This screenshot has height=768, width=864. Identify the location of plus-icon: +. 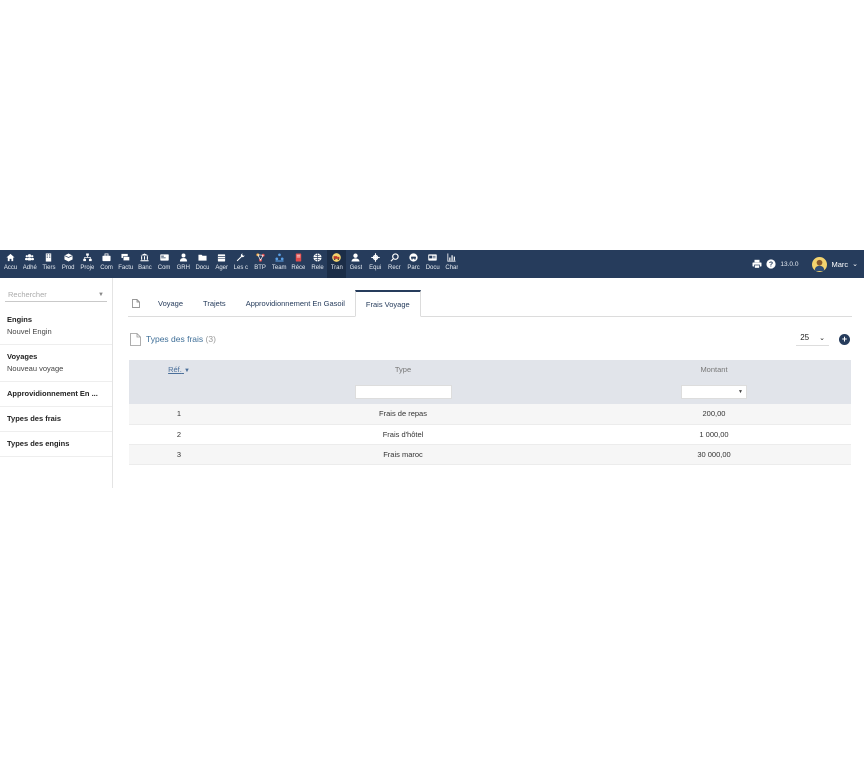
(844, 338).